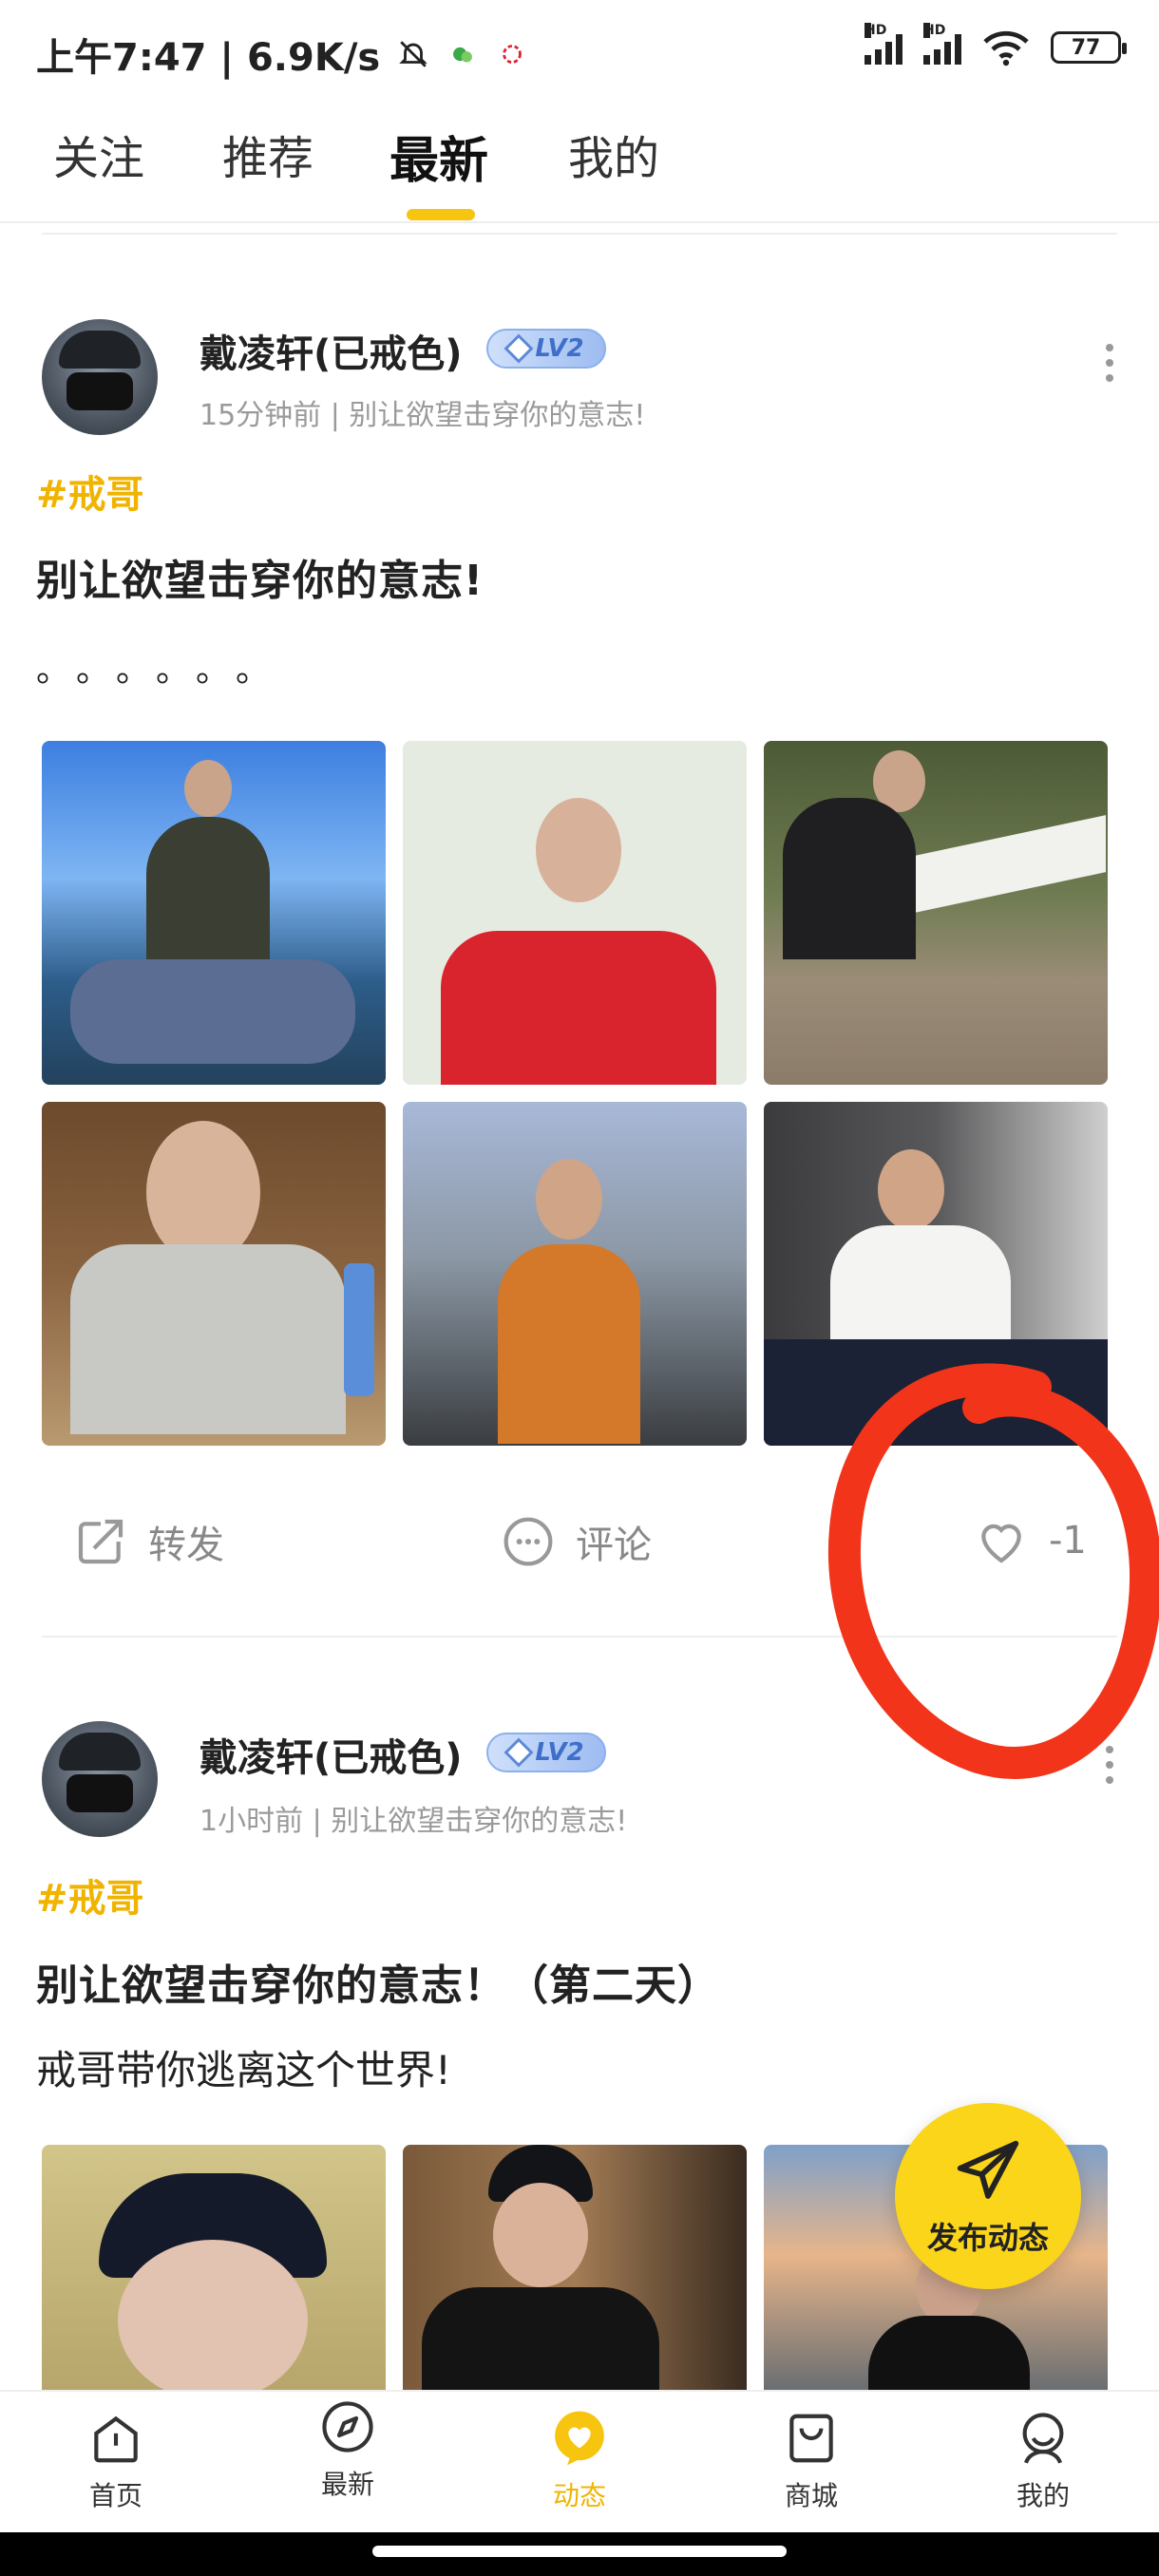 The height and width of the screenshot is (2576, 1159). What do you see at coordinates (439, 156) in the screenshot?
I see `tab-latest: 最新` at bounding box center [439, 156].